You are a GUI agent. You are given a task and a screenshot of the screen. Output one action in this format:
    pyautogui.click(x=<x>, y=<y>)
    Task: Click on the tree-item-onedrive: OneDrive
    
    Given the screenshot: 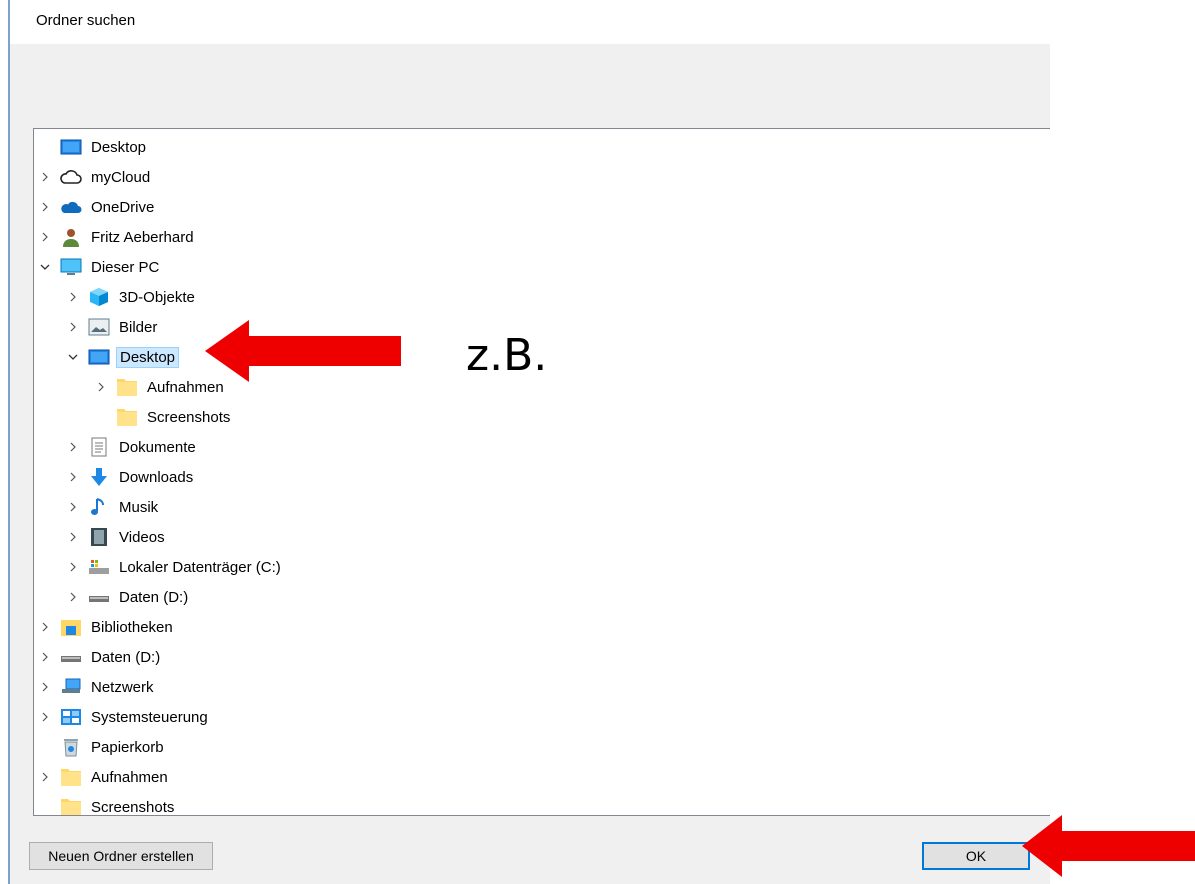 What is the action you would take?
    pyautogui.click(x=97, y=207)
    